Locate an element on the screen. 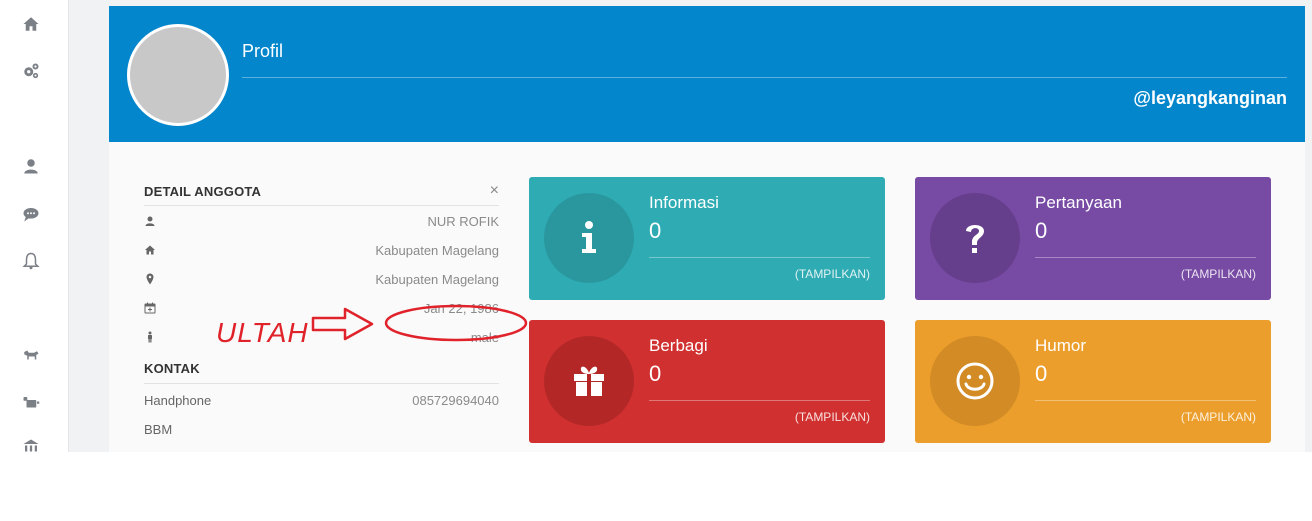 The height and width of the screenshot is (521, 1312). chat-icon is located at coordinates (31, 214).